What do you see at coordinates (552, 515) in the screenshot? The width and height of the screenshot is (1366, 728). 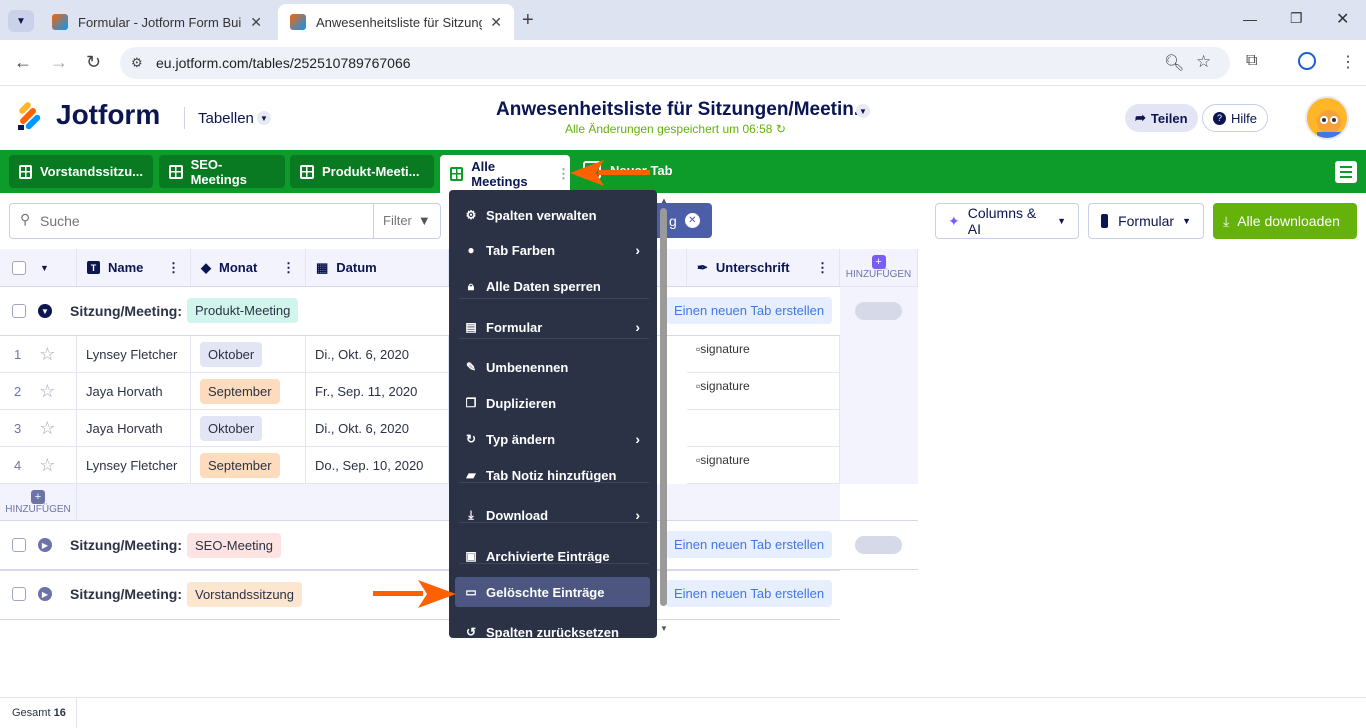 I see `menu-item-download: ⤓ Download ›` at bounding box center [552, 515].